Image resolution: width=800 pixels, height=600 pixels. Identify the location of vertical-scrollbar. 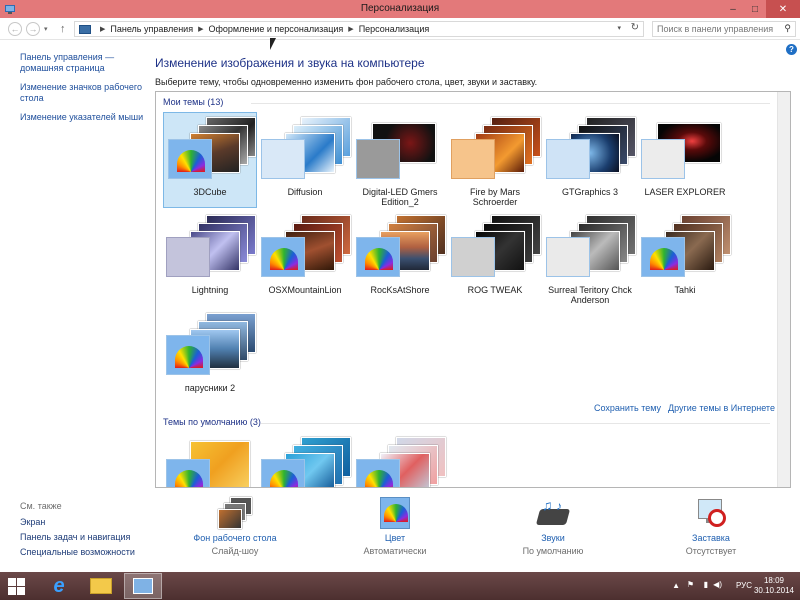
(783, 289).